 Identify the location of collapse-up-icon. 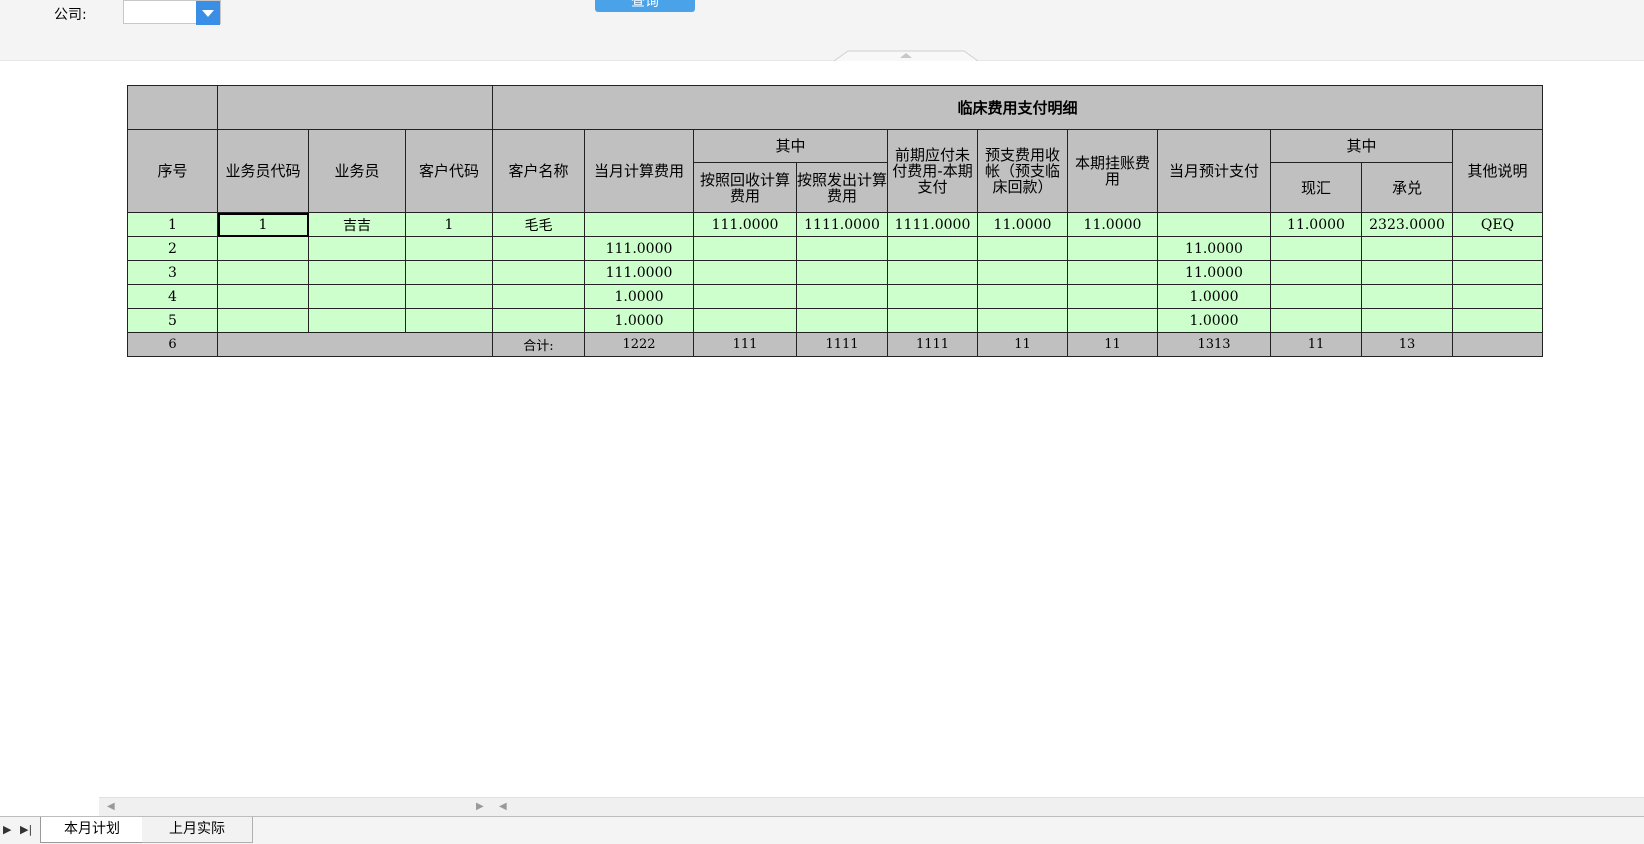
(906, 56).